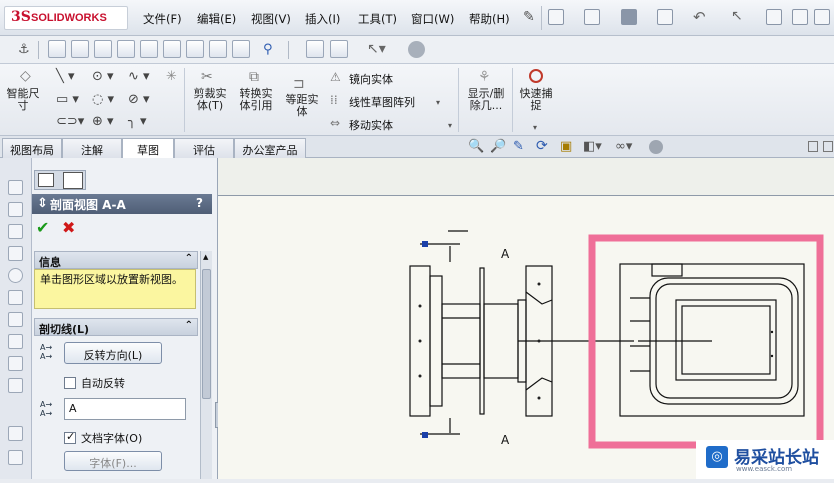  What do you see at coordinates (542, 146) in the screenshot?
I see `rotate-icon: ⟳` at bounding box center [542, 146].